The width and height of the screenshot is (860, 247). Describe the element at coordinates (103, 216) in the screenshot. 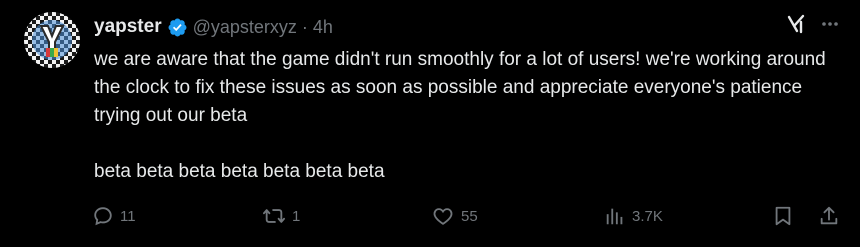

I see `speech-bubble-icon` at that location.